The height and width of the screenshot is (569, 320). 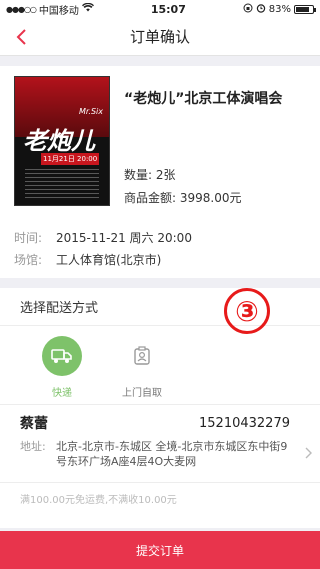 I want to click on venue-value: 工人体育馆(北京市), so click(x=109, y=259).